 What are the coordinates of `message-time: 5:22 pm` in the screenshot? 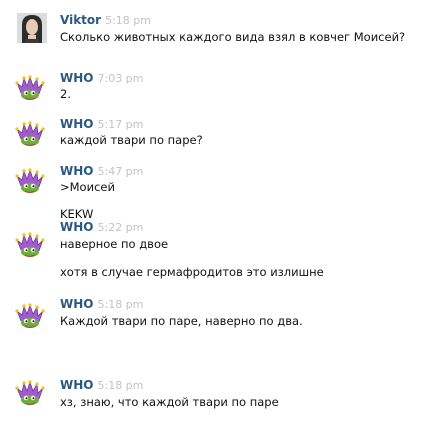 It's located at (120, 227).